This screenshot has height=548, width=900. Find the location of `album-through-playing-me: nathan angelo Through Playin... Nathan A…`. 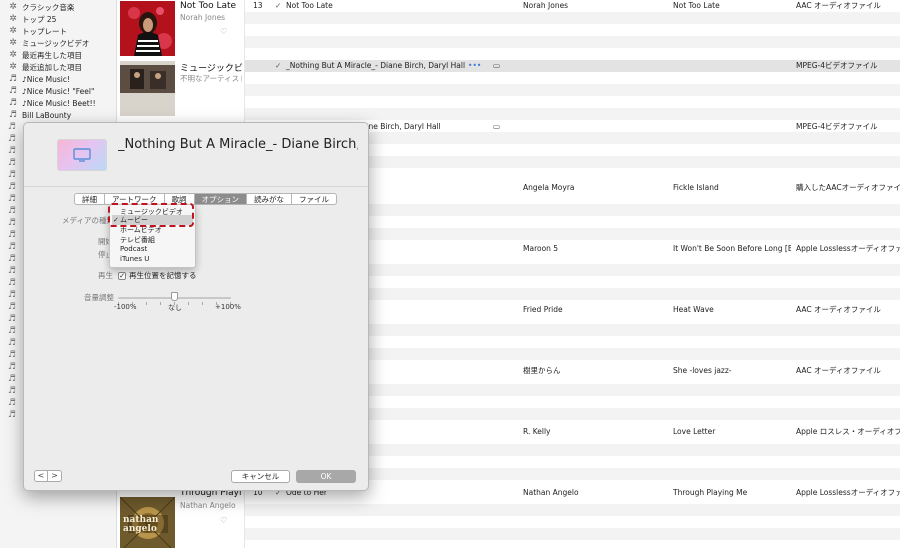

album-through-playing-me: nathan angelo Through Playin... Nathan A… is located at coordinates (181, 517).